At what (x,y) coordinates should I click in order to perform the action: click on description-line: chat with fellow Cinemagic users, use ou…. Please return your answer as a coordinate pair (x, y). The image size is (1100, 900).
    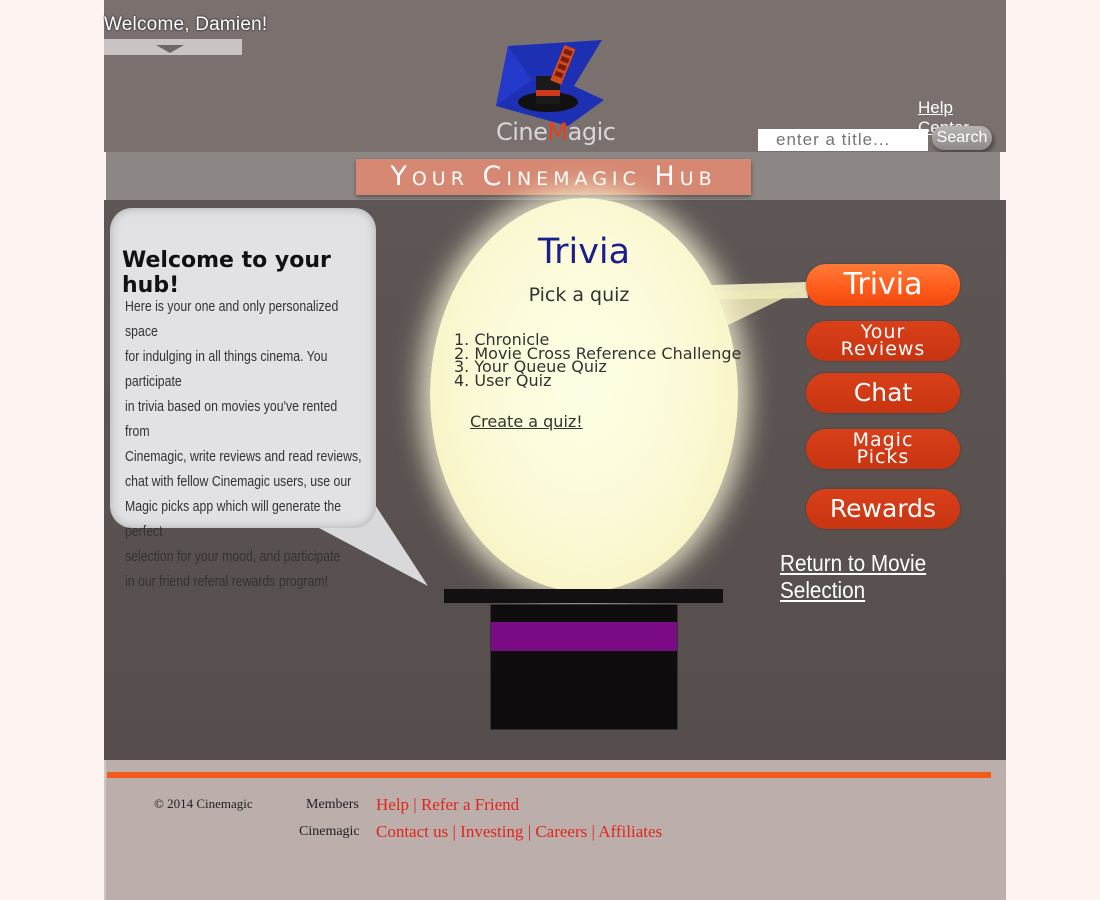
    Looking at the image, I should click on (238, 481).